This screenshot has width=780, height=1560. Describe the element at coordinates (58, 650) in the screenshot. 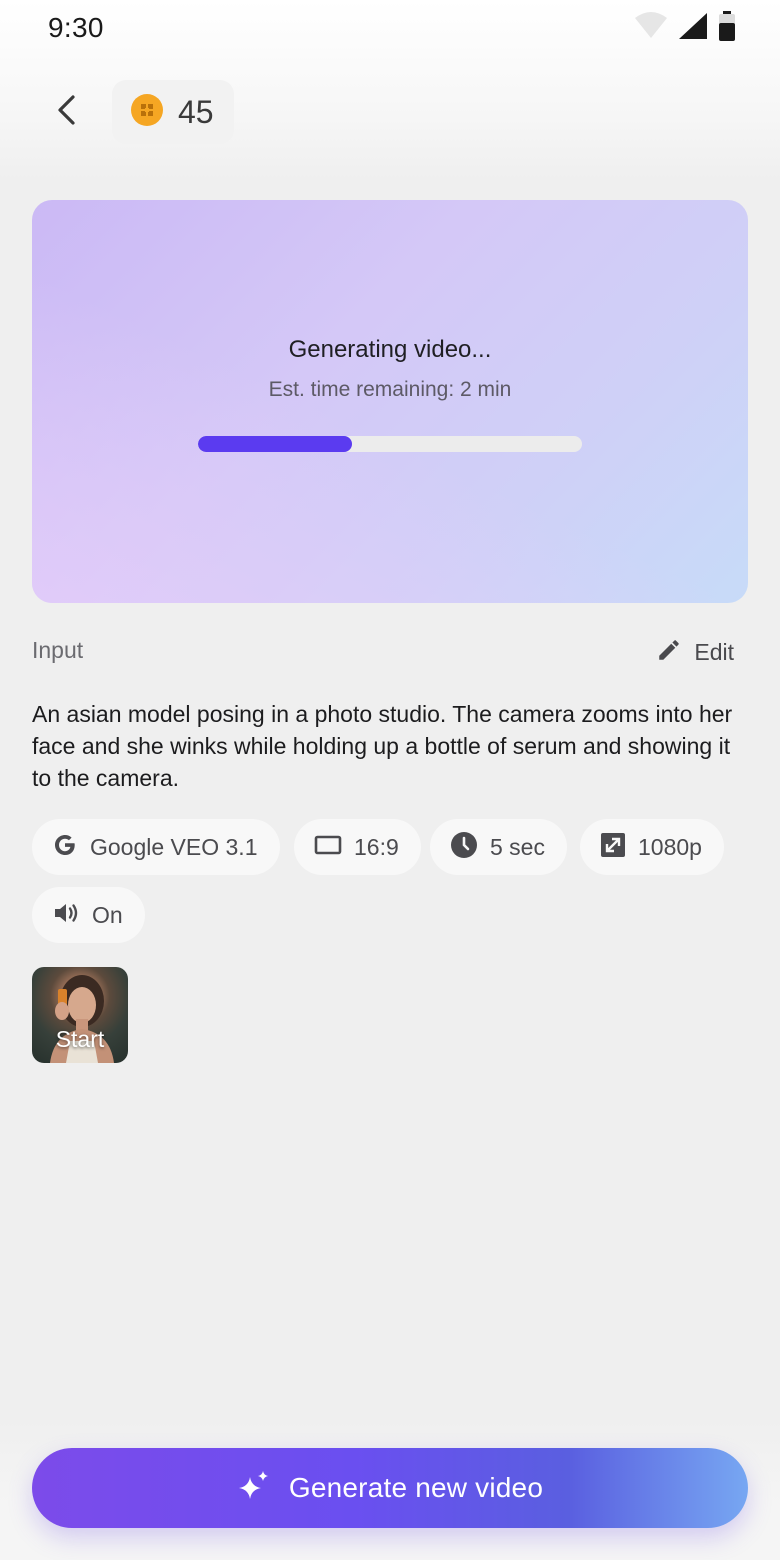

I see `input-label: Input` at that location.